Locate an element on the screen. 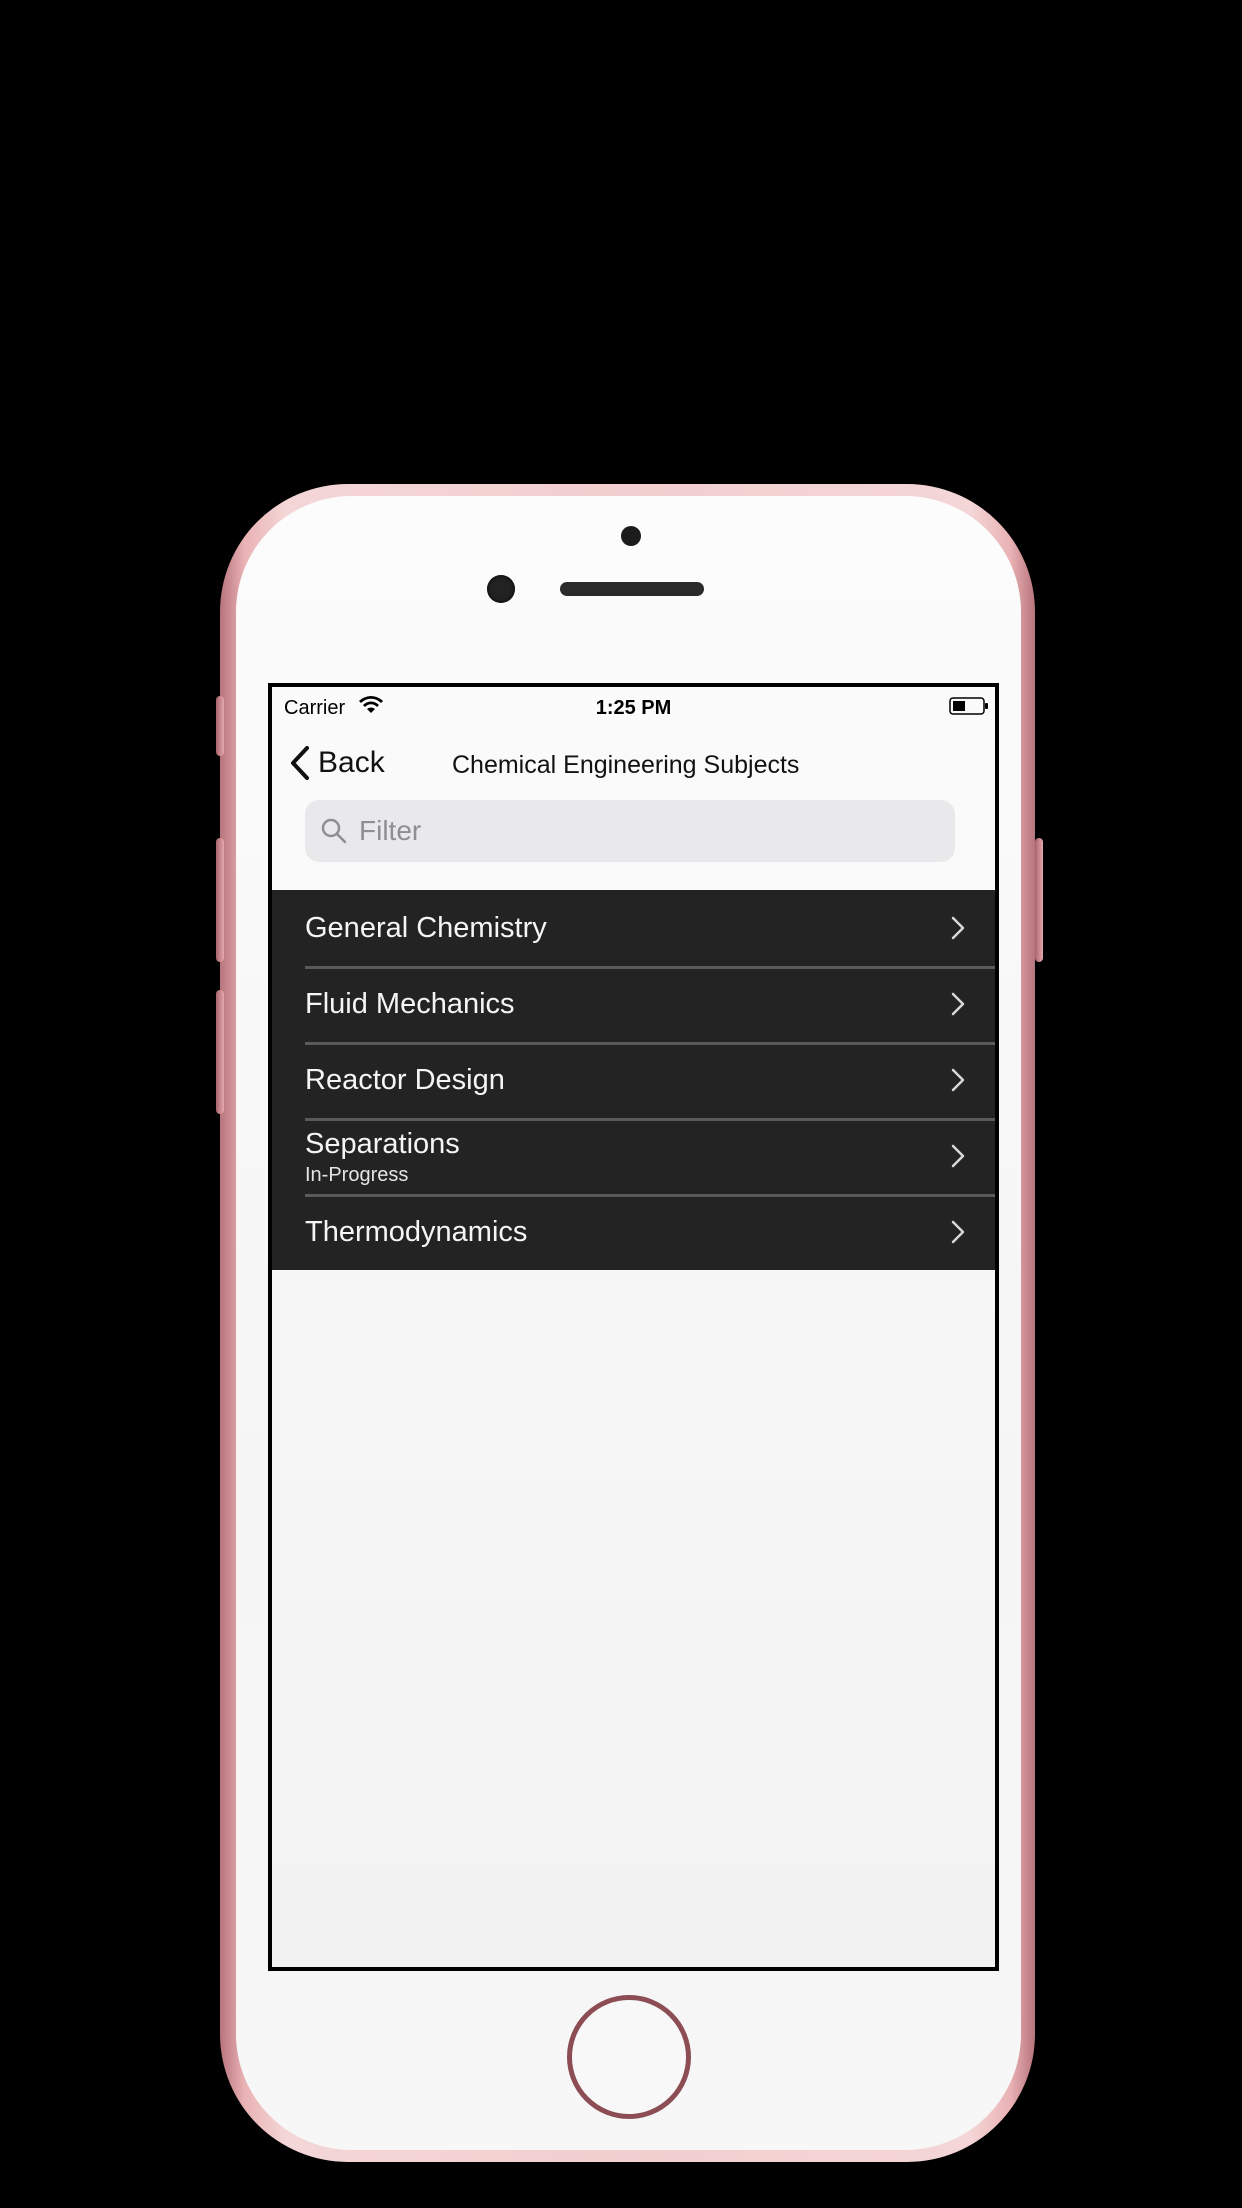 This screenshot has height=2208, width=1242. subject-row-thermodynamics: Thermodynamics is located at coordinates (633, 1232).